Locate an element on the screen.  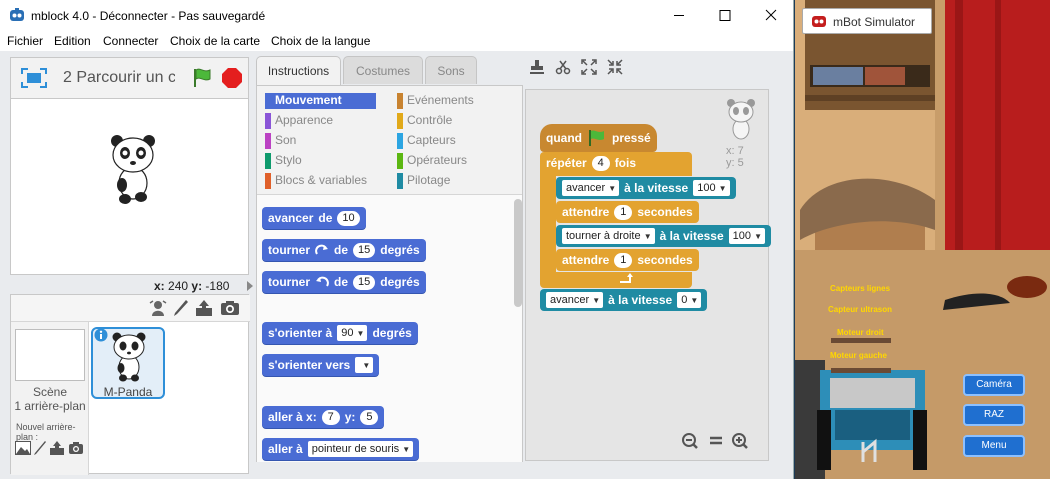
block-text: répéter is located at coordinates (566, 163).